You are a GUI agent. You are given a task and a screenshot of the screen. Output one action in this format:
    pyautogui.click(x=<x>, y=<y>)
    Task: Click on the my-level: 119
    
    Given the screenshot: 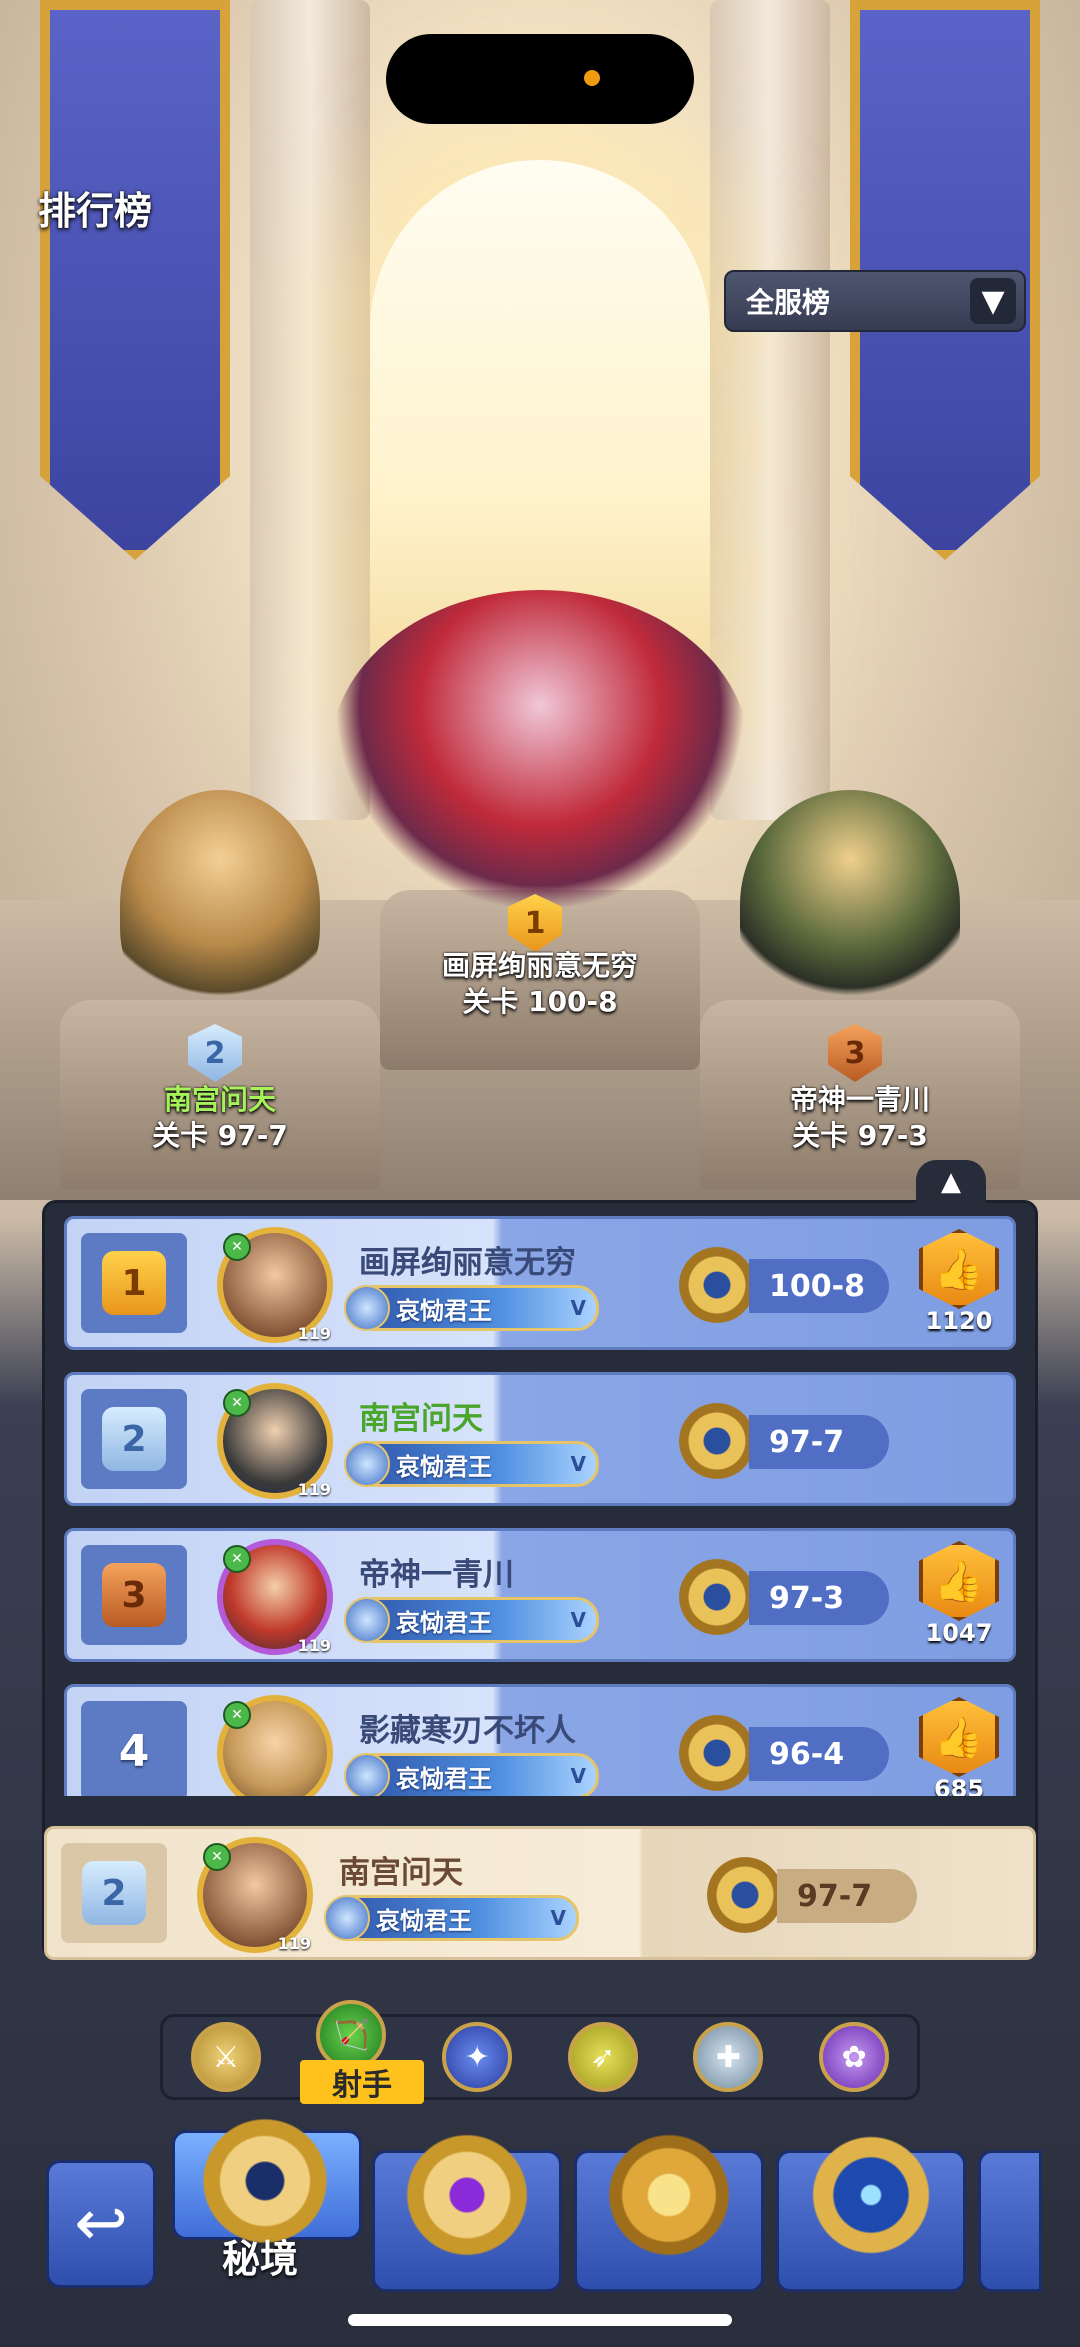 What is the action you would take?
    pyautogui.click(x=294, y=1943)
    